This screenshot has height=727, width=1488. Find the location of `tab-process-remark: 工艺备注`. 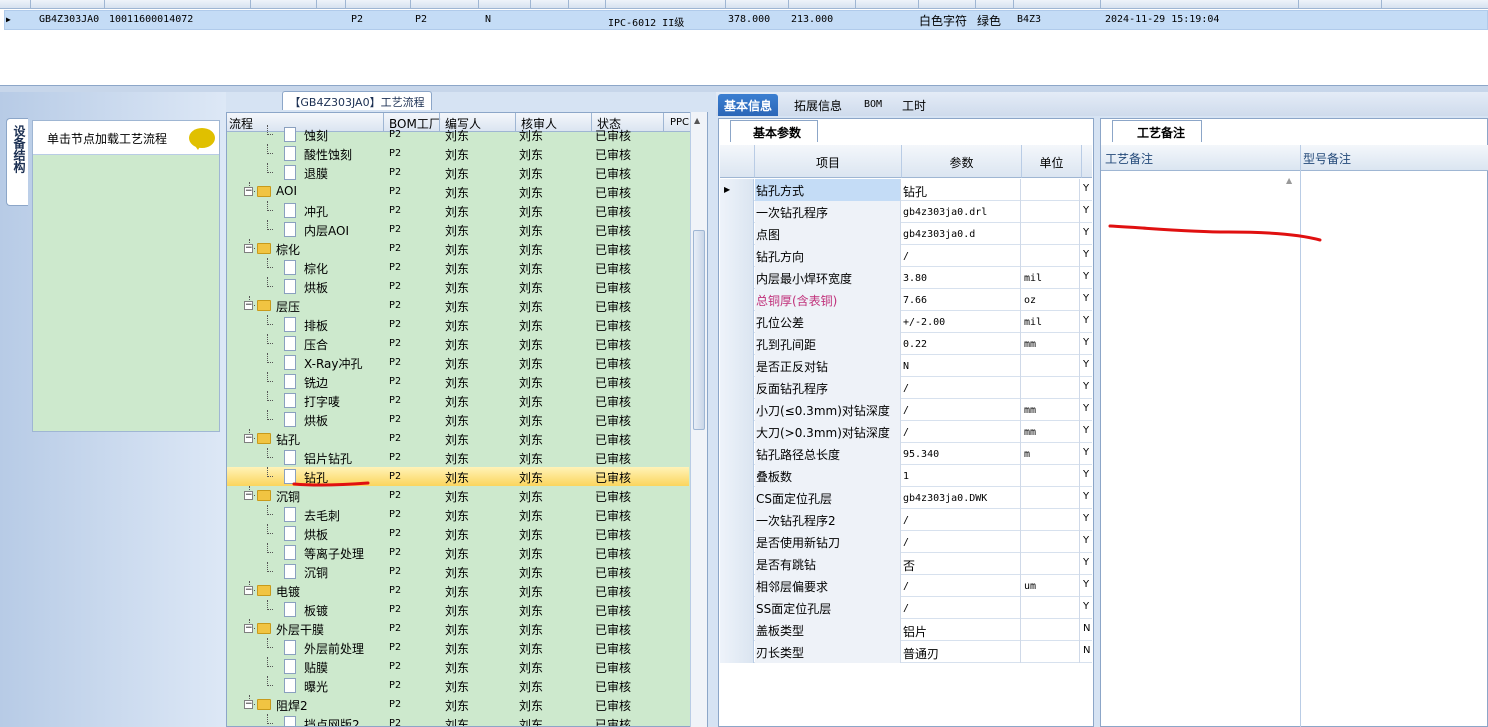

tab-process-remark: 工艺备注 is located at coordinates (1157, 131).